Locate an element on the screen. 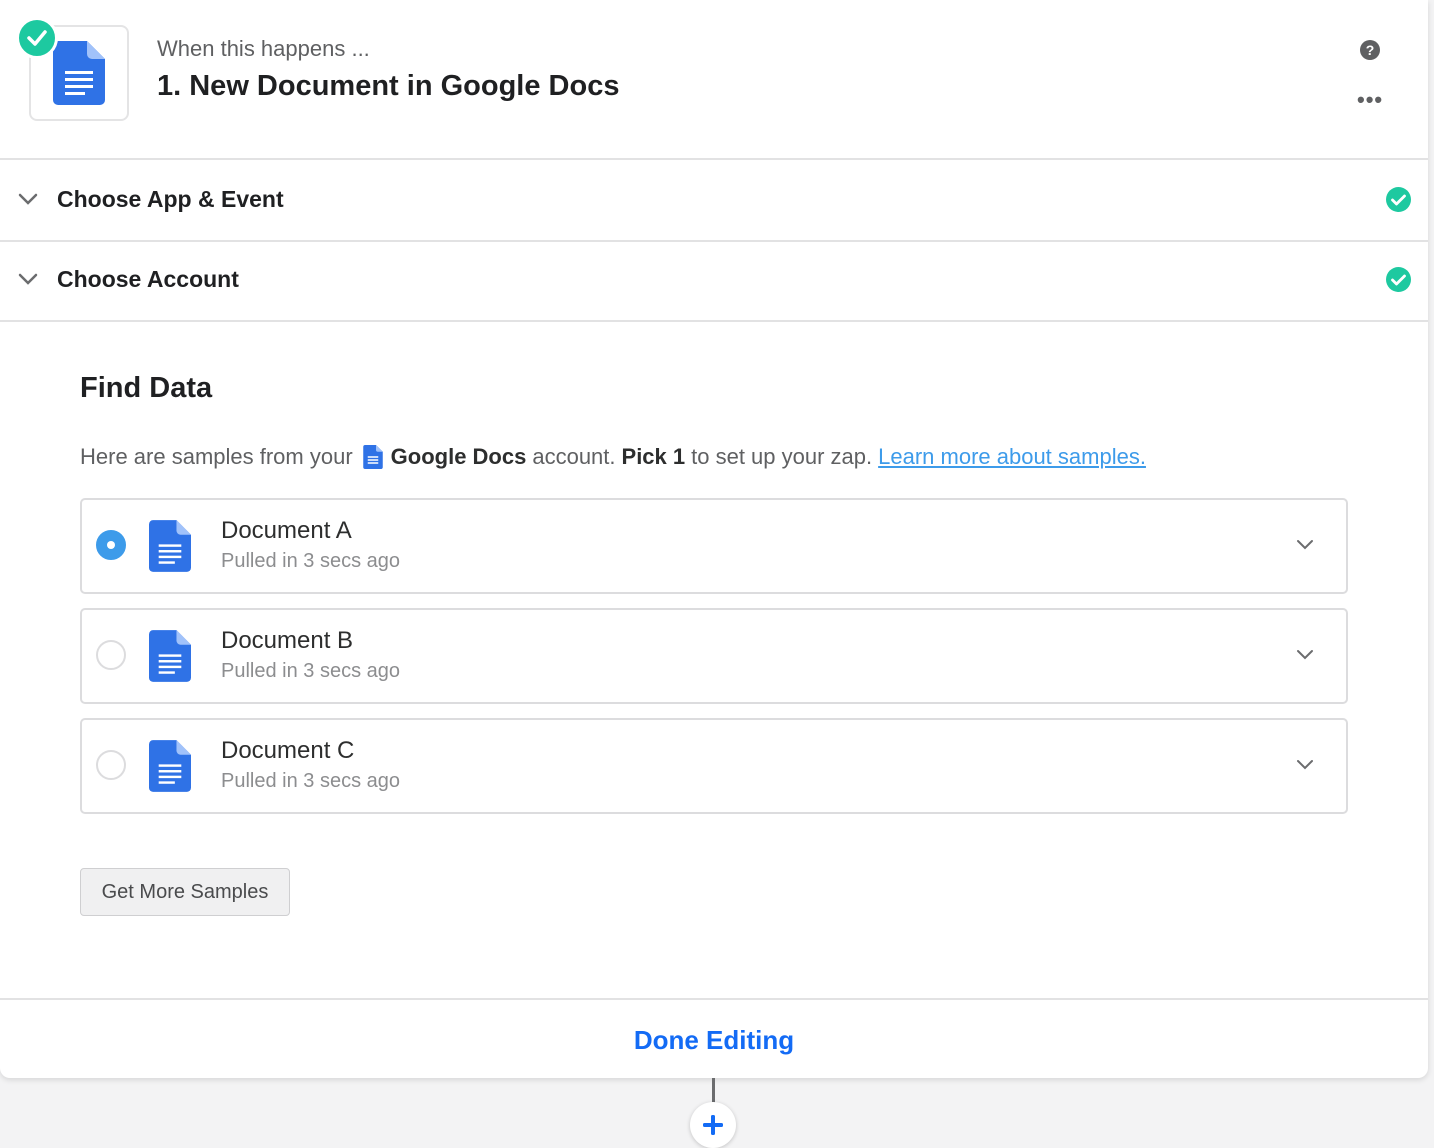 The height and width of the screenshot is (1148, 1434). sample-item: Document B Pulled in 3 secs ago is located at coordinates (714, 656).